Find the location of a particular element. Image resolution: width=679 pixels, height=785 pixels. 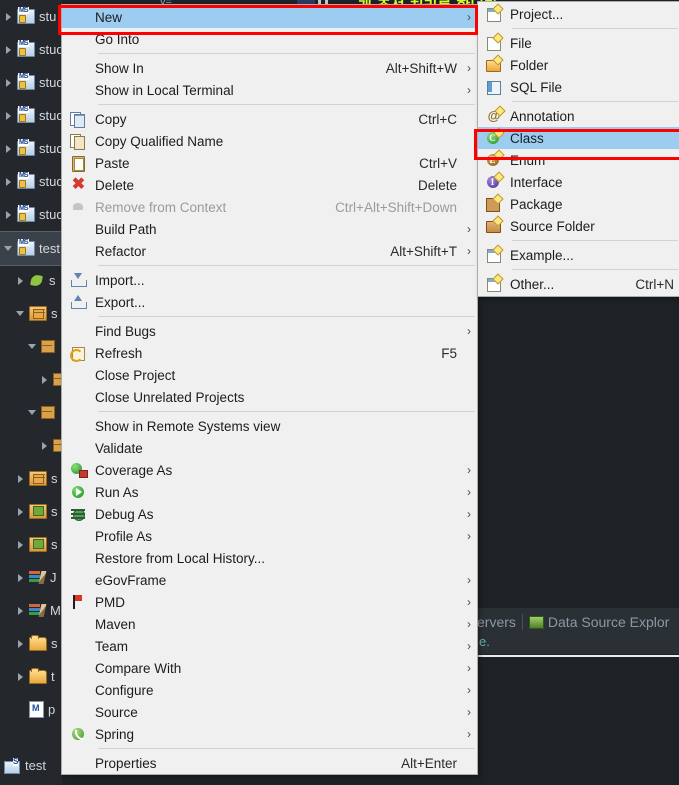

menu-item-profile-as: Profile As › is located at coordinates (269, 536).